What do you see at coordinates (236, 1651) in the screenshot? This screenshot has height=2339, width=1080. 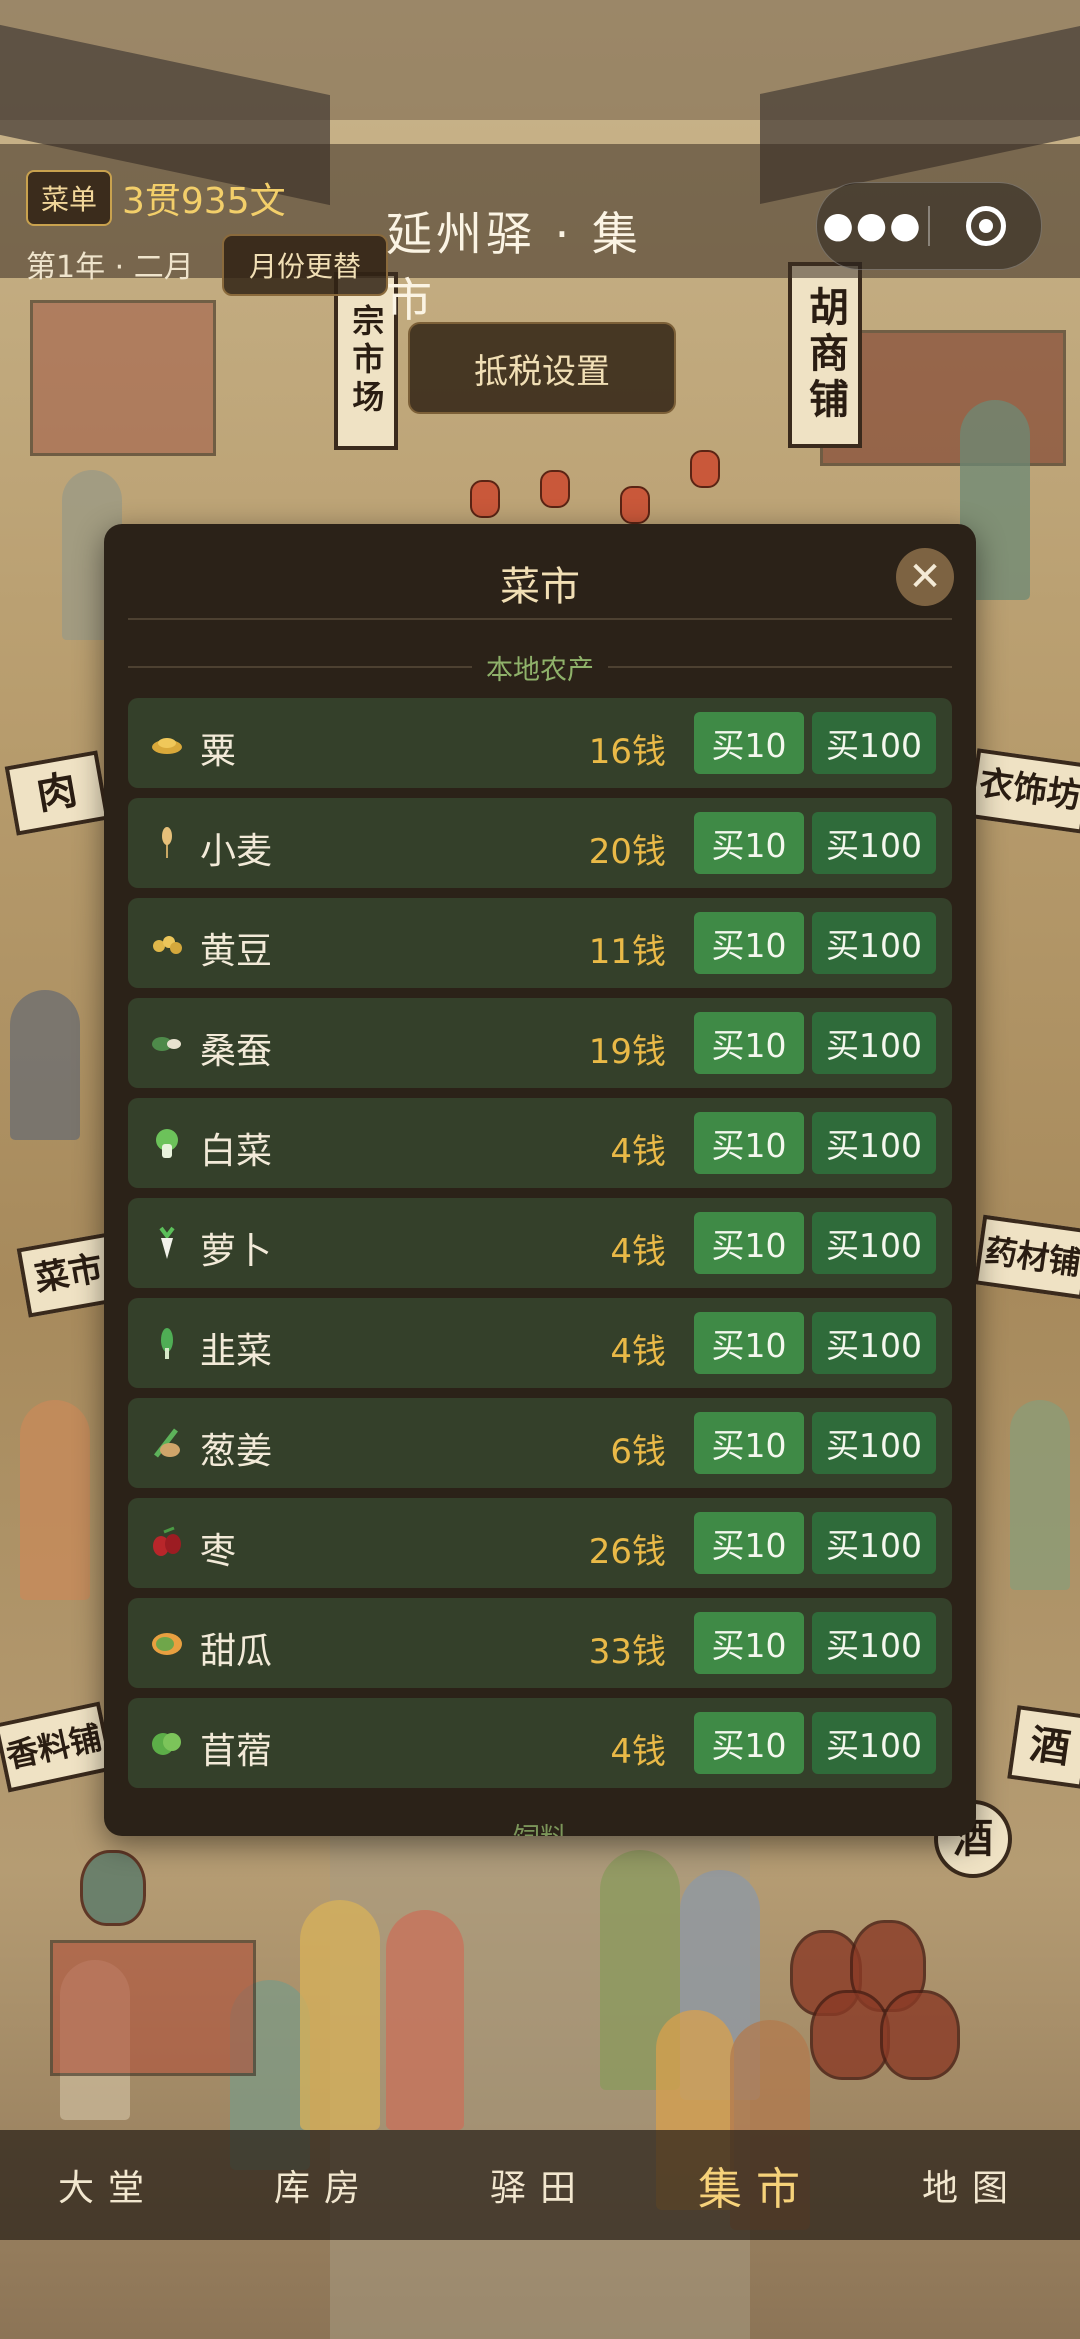 I see `goods-name: 甜瓜` at bounding box center [236, 1651].